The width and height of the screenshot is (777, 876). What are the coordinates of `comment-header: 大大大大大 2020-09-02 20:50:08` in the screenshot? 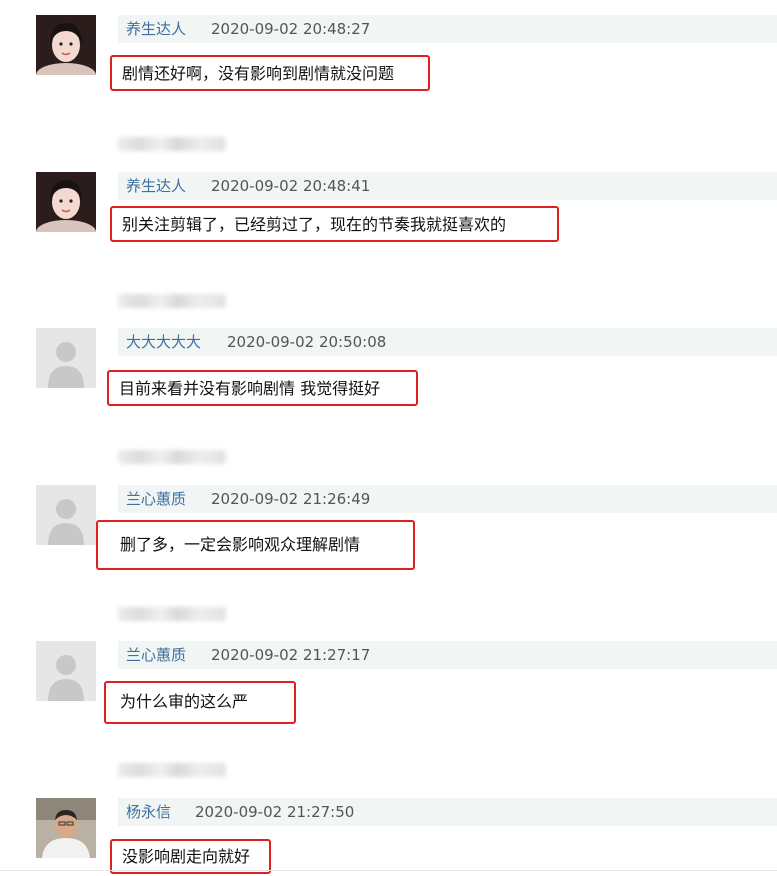 It's located at (447, 342).